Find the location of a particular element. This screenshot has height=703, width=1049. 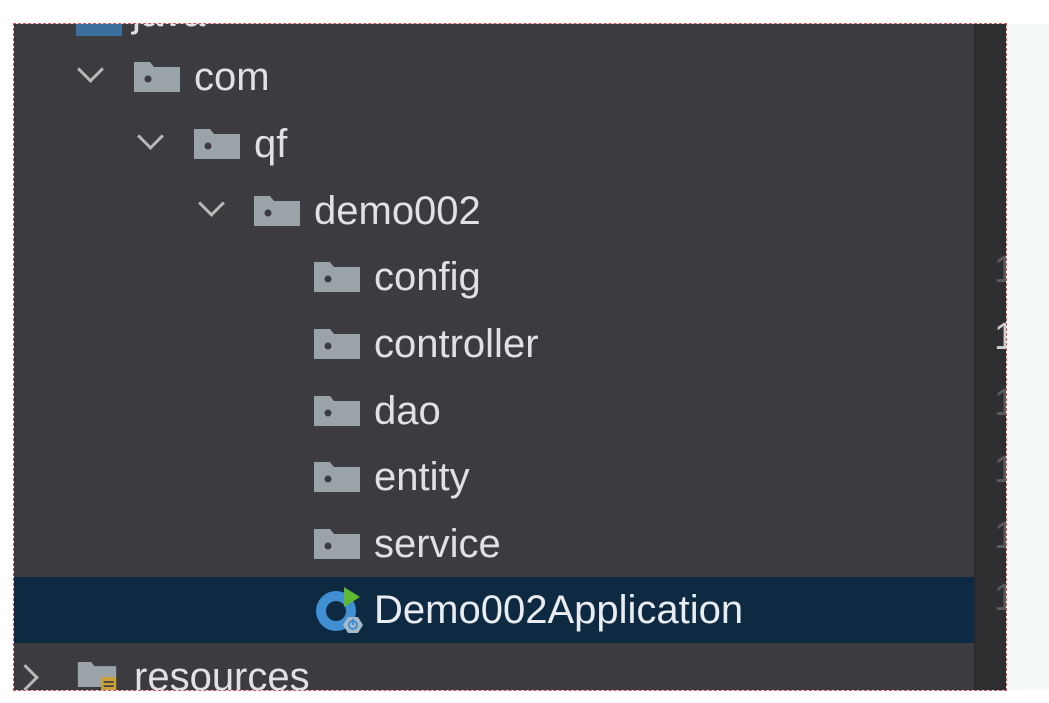

source-folder-icon is located at coordinates (99, 30).